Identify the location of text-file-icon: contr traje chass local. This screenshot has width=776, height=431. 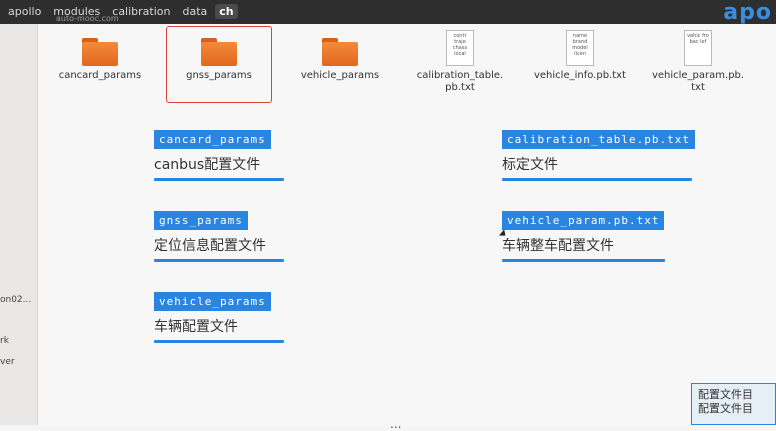
(460, 48).